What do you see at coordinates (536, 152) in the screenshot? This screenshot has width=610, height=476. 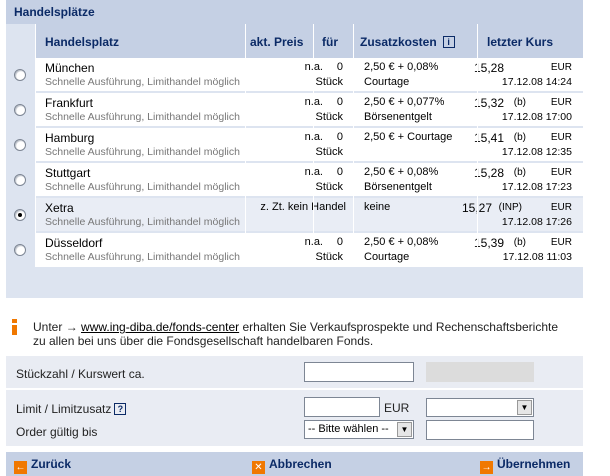 I see `kurs-date: 17.12.08 12:35` at bounding box center [536, 152].